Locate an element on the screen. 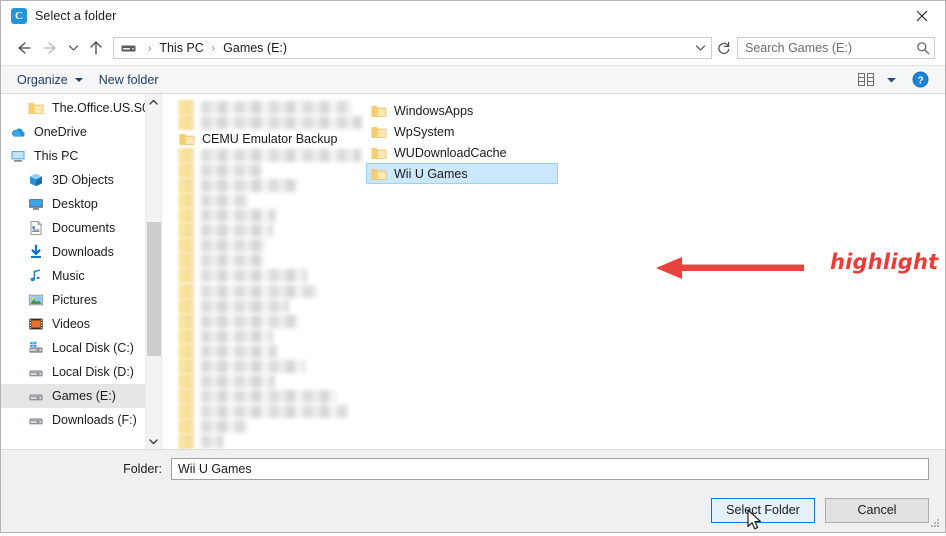 The width and height of the screenshot is (946, 536). breadcrumb-item-games-e: Games (E:) is located at coordinates (255, 48).